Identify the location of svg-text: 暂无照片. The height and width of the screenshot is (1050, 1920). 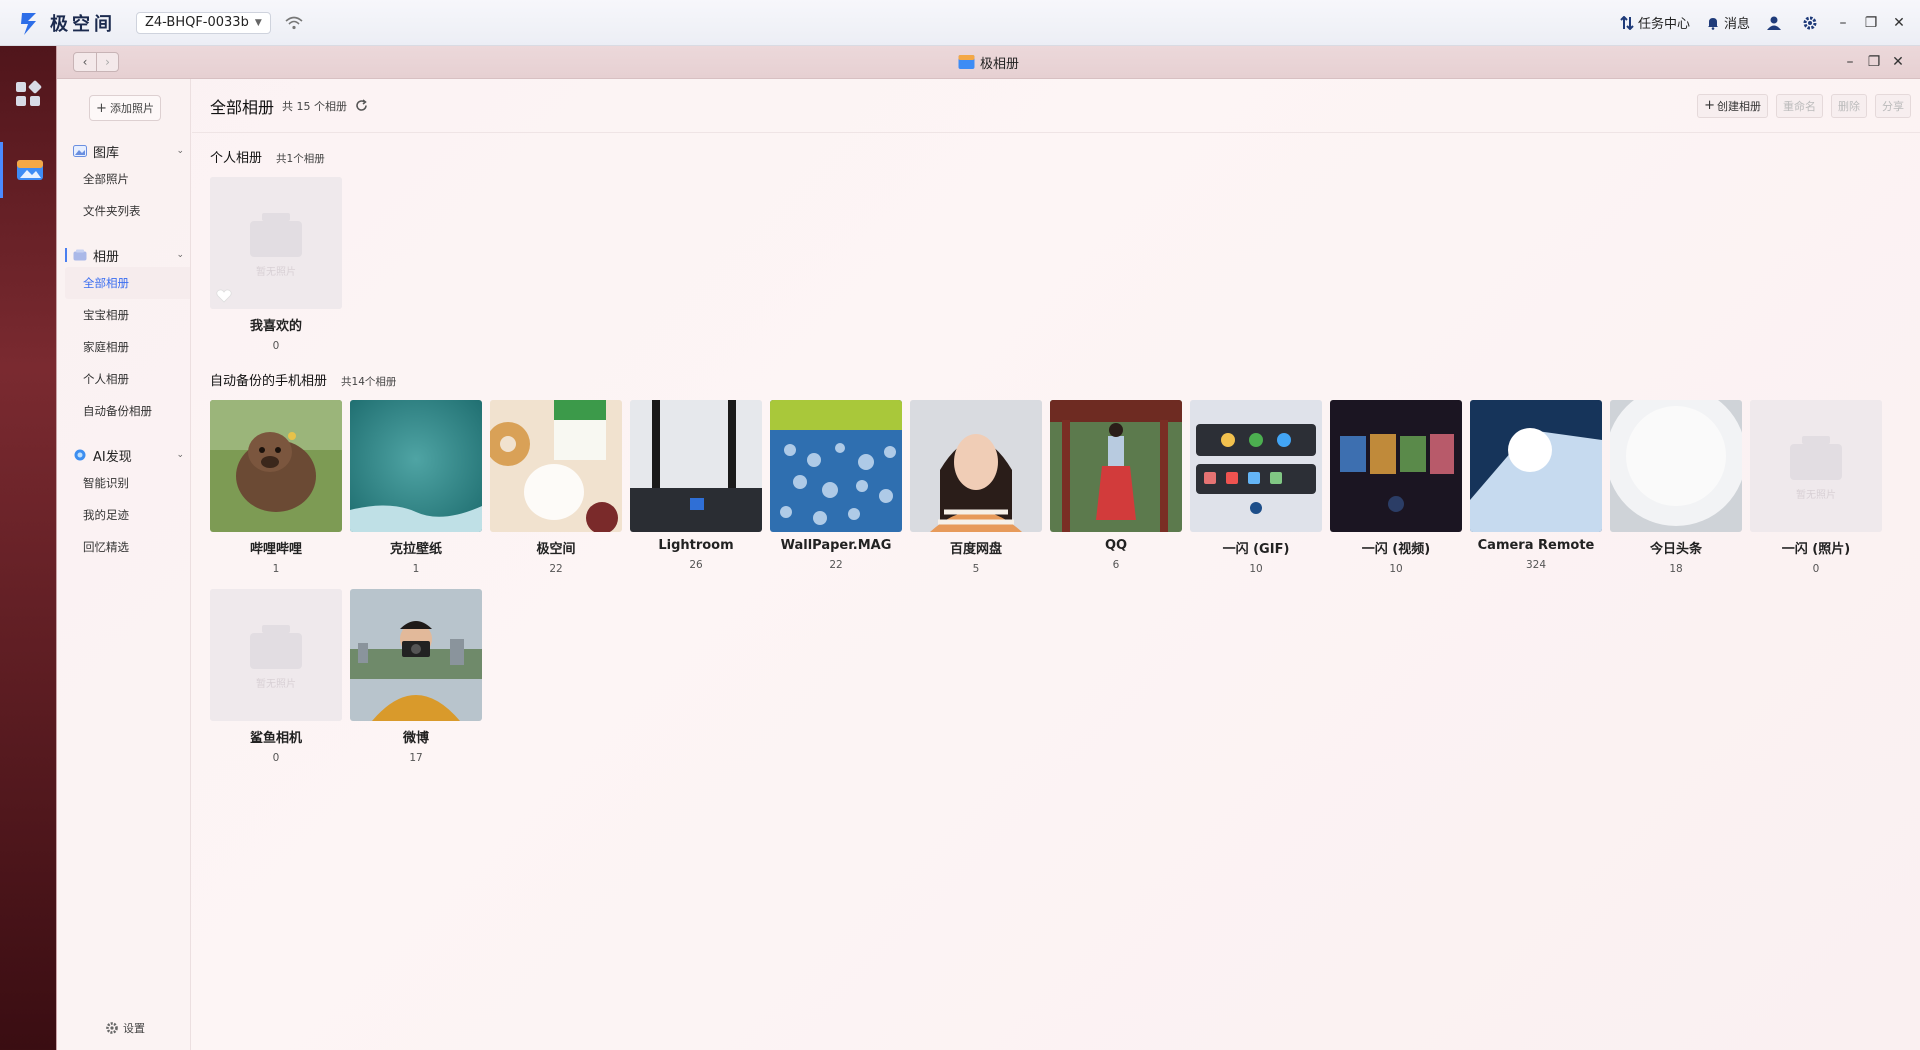
(1816, 494).